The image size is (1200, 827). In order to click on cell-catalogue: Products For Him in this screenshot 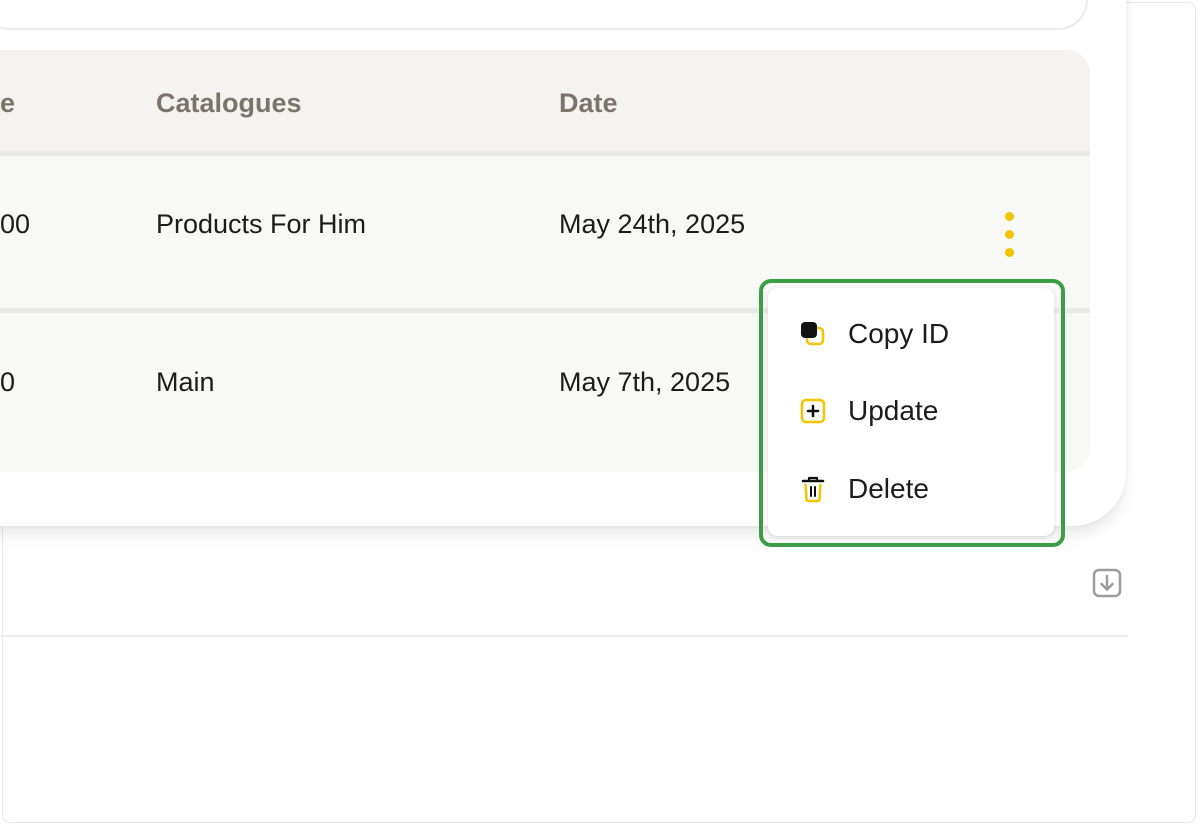, I will do `click(261, 224)`.